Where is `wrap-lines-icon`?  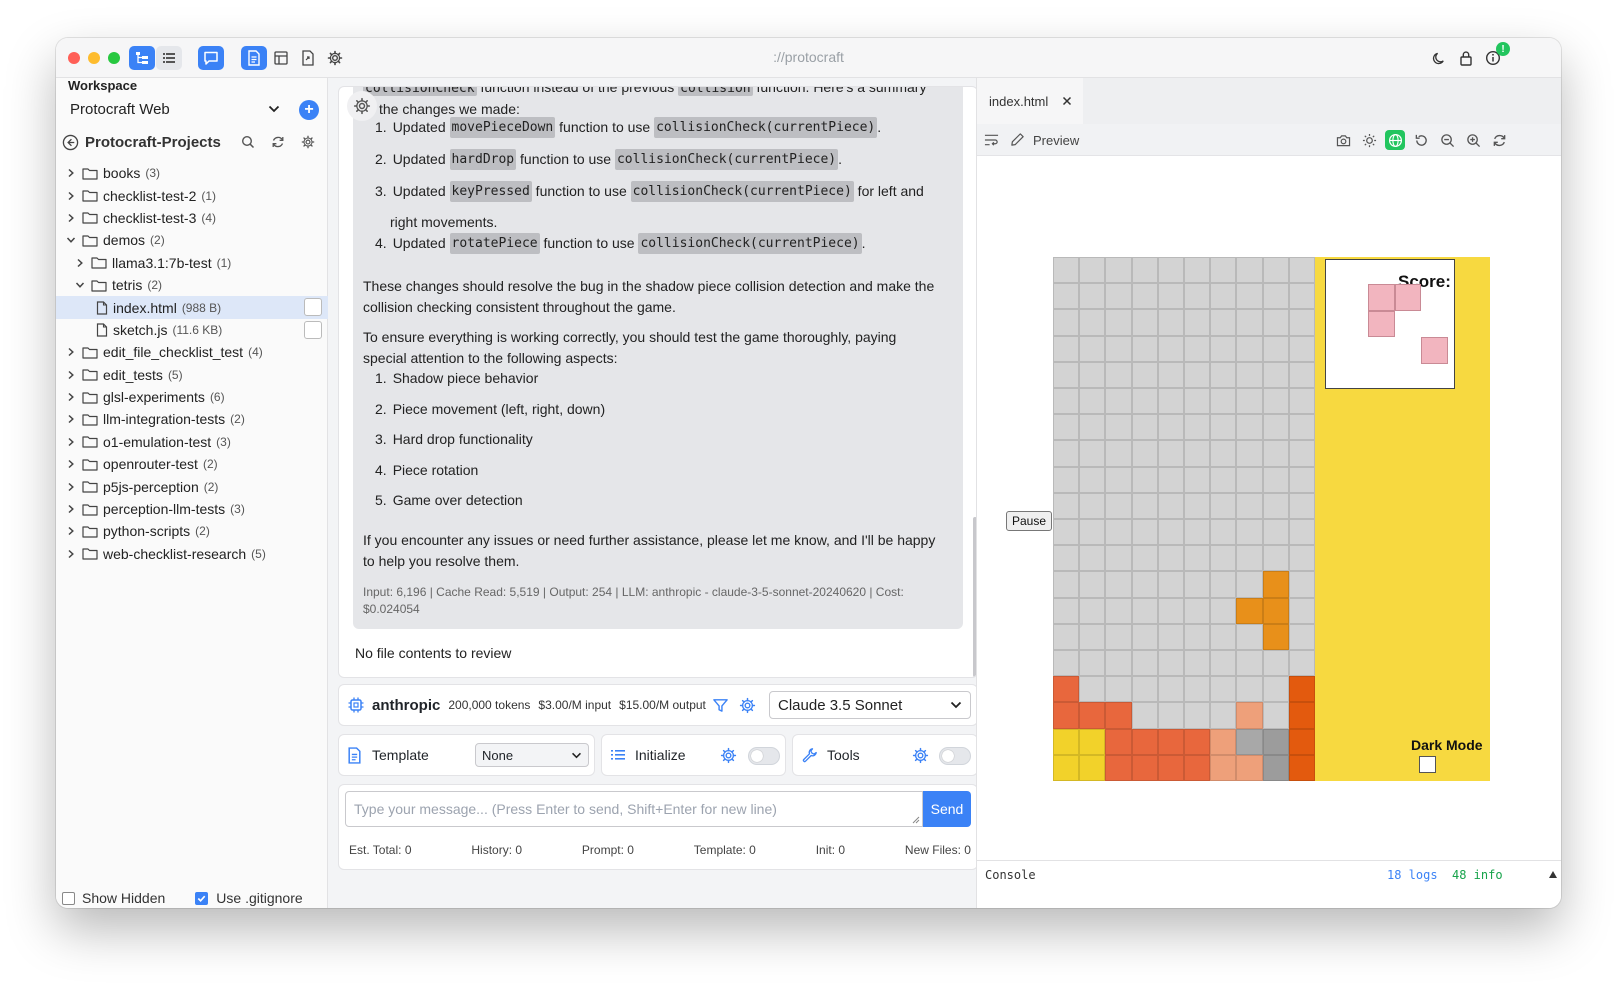 wrap-lines-icon is located at coordinates (991, 140).